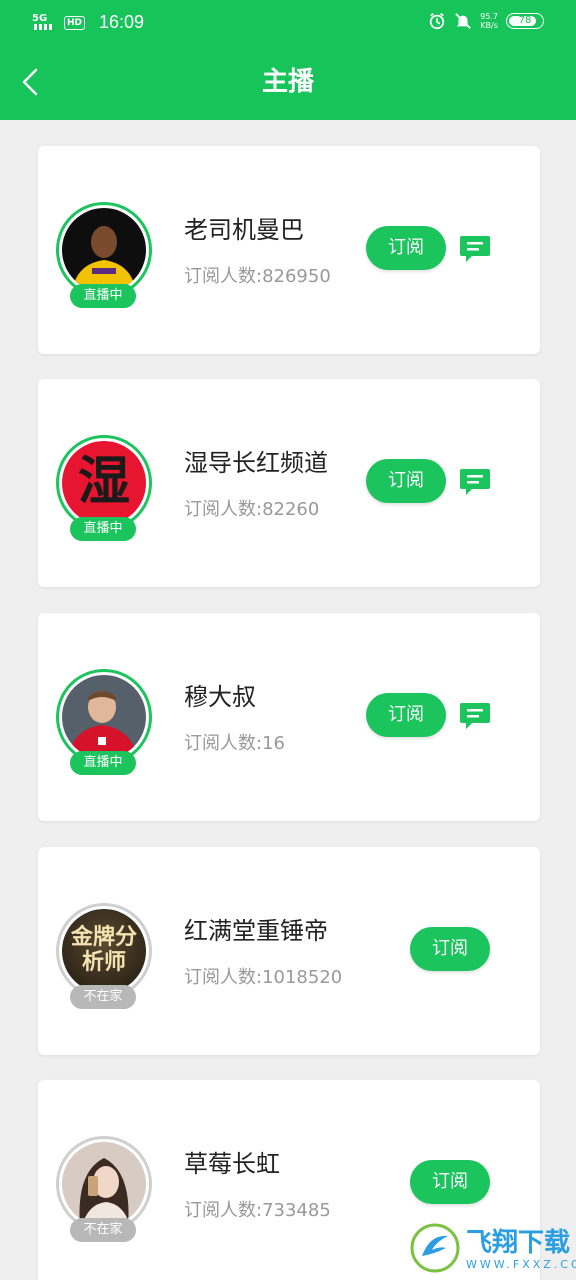 The width and height of the screenshot is (576, 1280). What do you see at coordinates (289, 951) in the screenshot?
I see `anchor-card: 金牌分析师 不在家 红满堂重锤帝 订阅人数:1018520 订阅` at bounding box center [289, 951].